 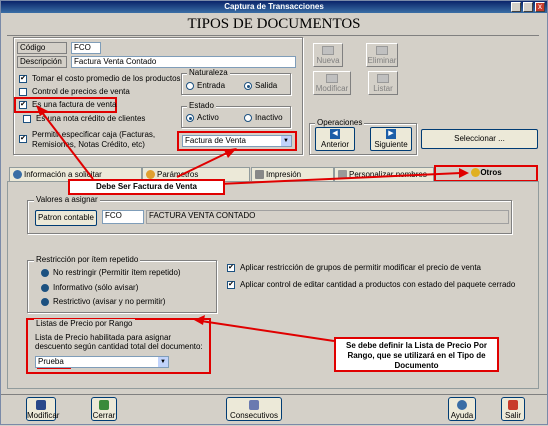 What do you see at coordinates (267, 331) in the screenshot?
I see `arrow-to-listas` at bounding box center [267, 331].